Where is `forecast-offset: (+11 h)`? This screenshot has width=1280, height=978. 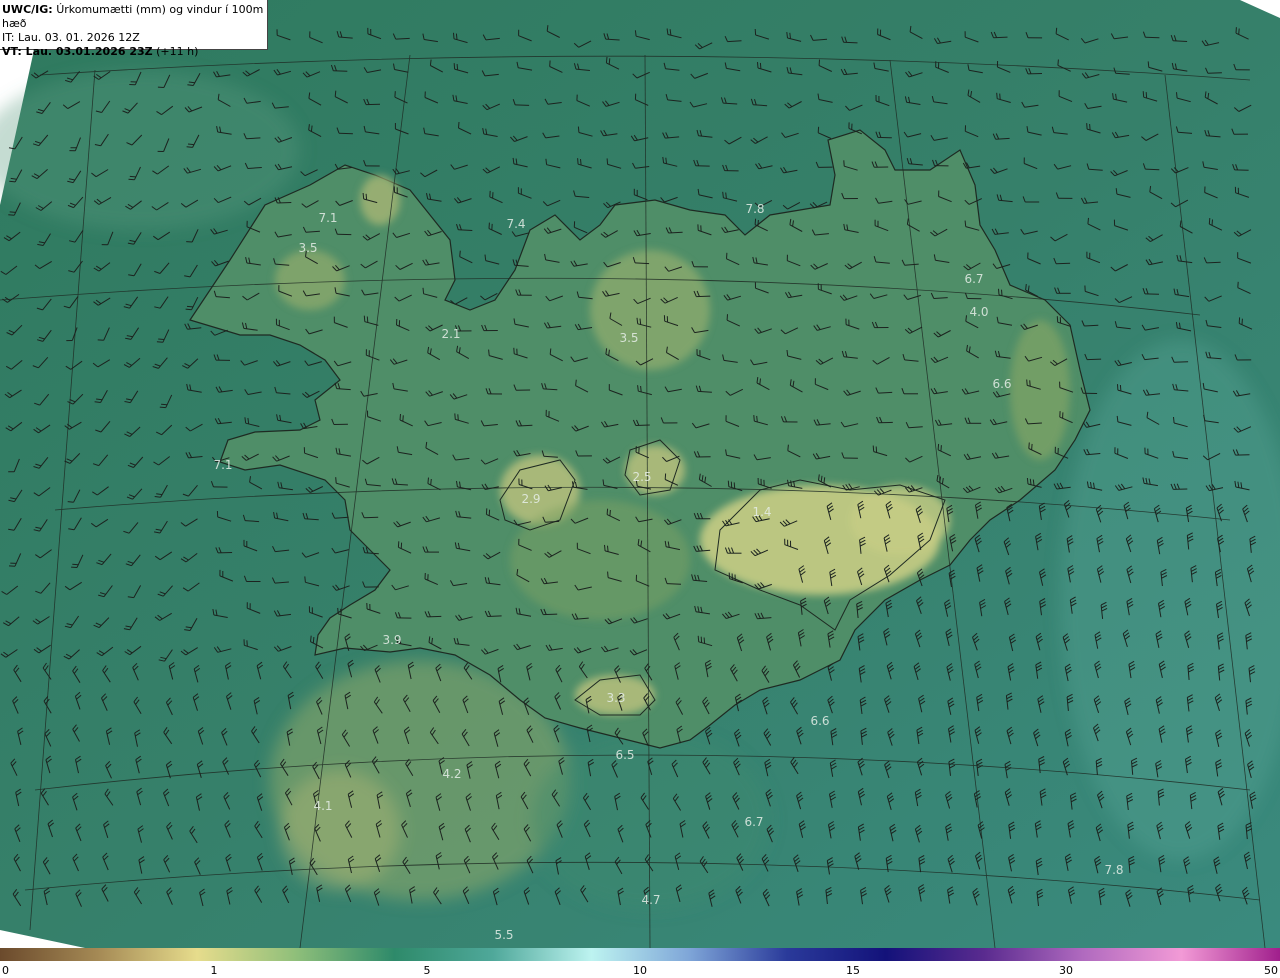
forecast-offset: (+11 h) is located at coordinates (177, 51).